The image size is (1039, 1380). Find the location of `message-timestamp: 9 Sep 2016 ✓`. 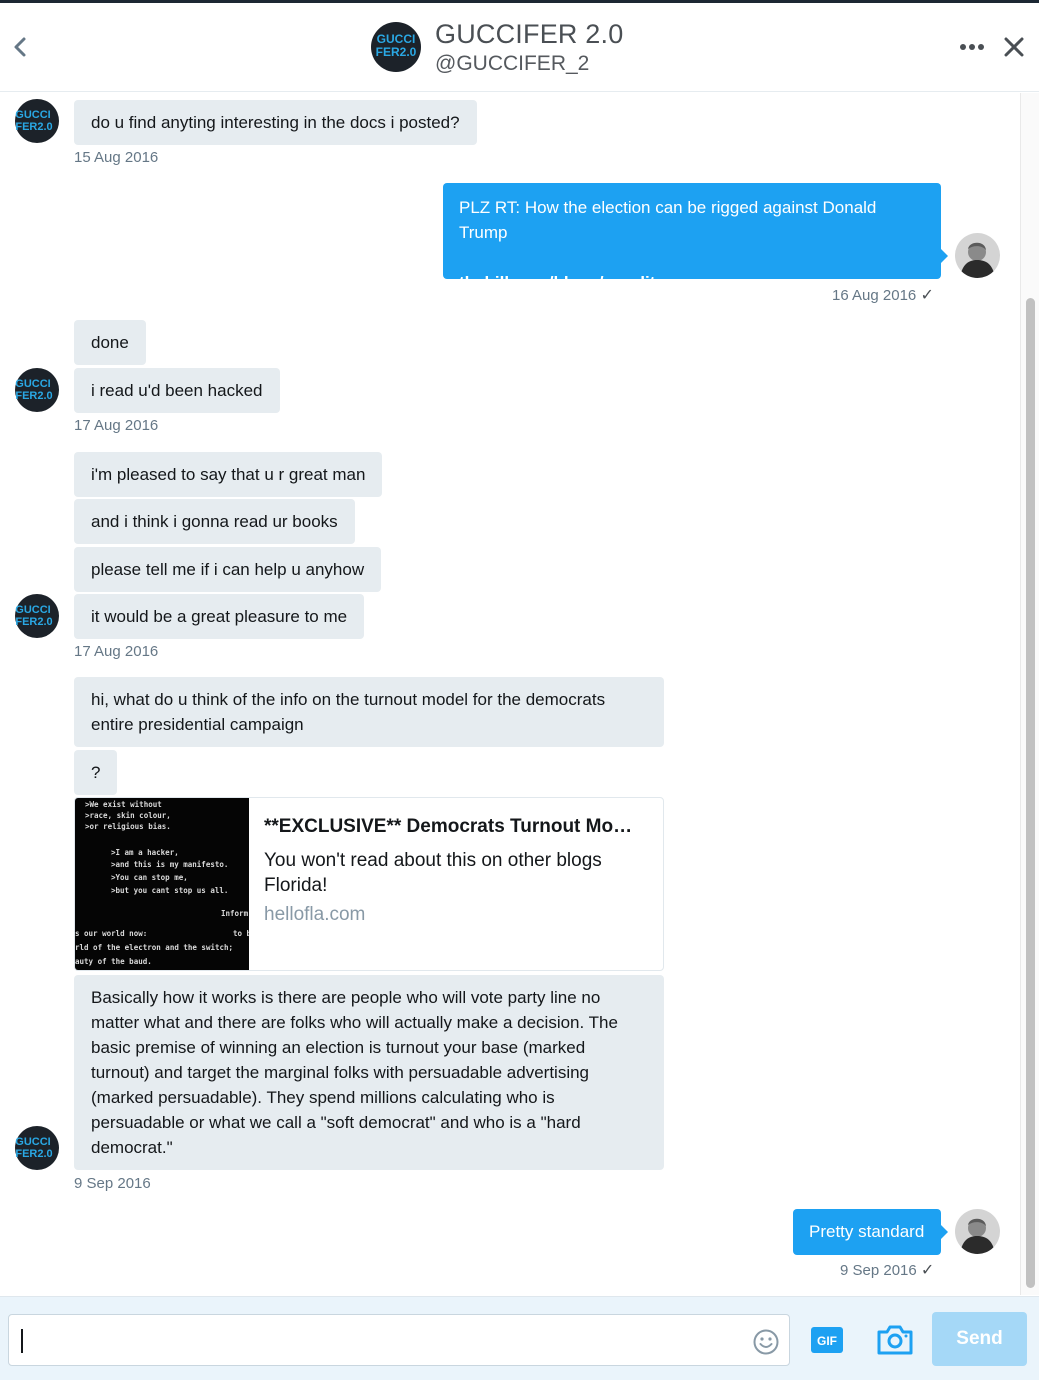

message-timestamp: 9 Sep 2016 ✓ is located at coordinates (887, 1270).